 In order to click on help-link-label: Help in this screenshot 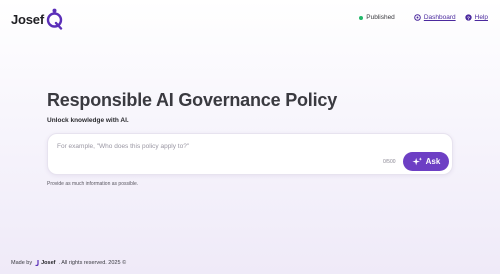, I will do `click(481, 17)`.